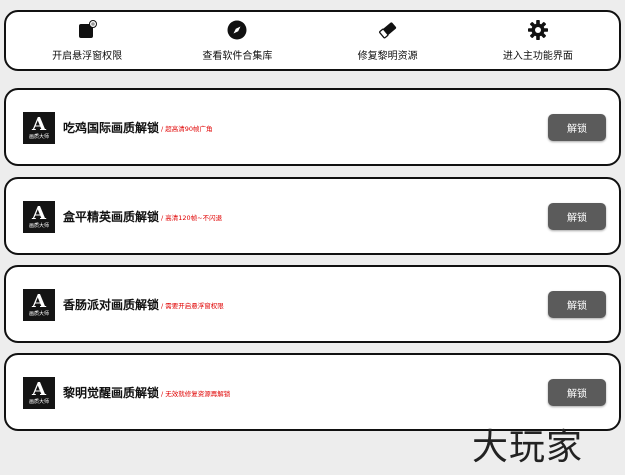 The height and width of the screenshot is (475, 625). I want to click on card-title: 黎明觉醒画质解锁, so click(111, 393).